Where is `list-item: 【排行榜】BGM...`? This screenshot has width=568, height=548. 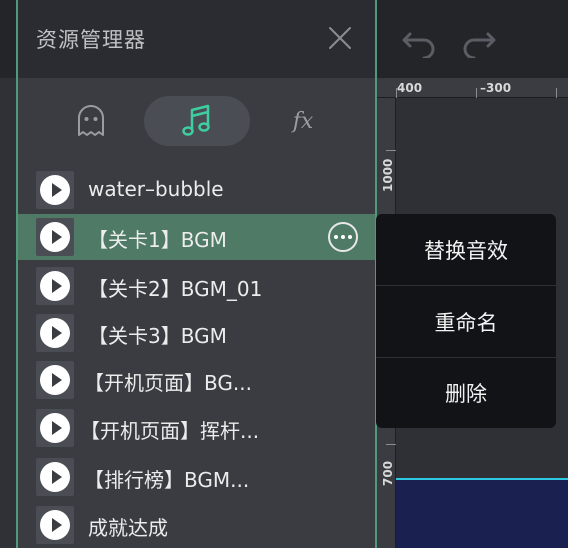 list-item: 【排行榜】BGM... is located at coordinates (196, 477).